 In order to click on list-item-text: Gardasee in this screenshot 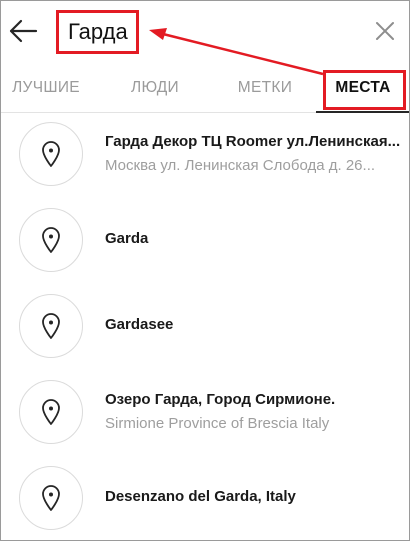, I will do `click(254, 325)`.